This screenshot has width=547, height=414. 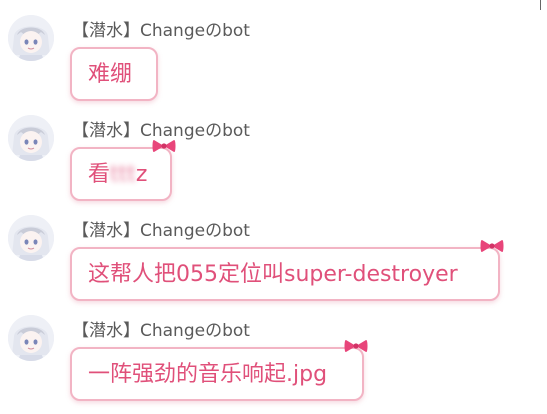 I want to click on message-bubble: 这帮人把055定位叫super-destroyer, so click(x=287, y=270).